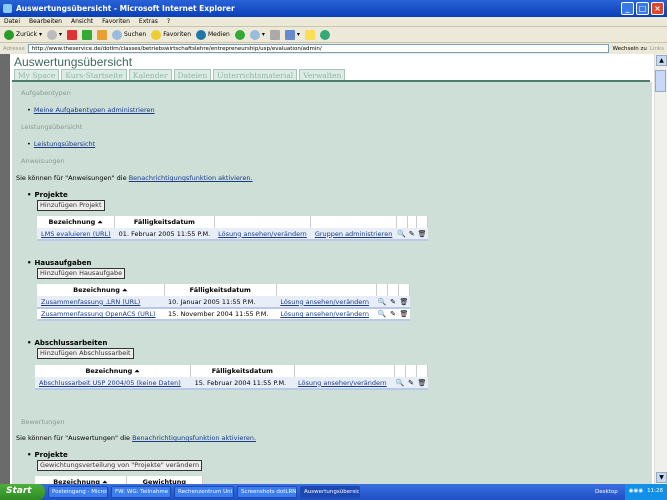  Describe the element at coordinates (12, 21) in the screenshot. I see `menu-datei: Datei` at that location.